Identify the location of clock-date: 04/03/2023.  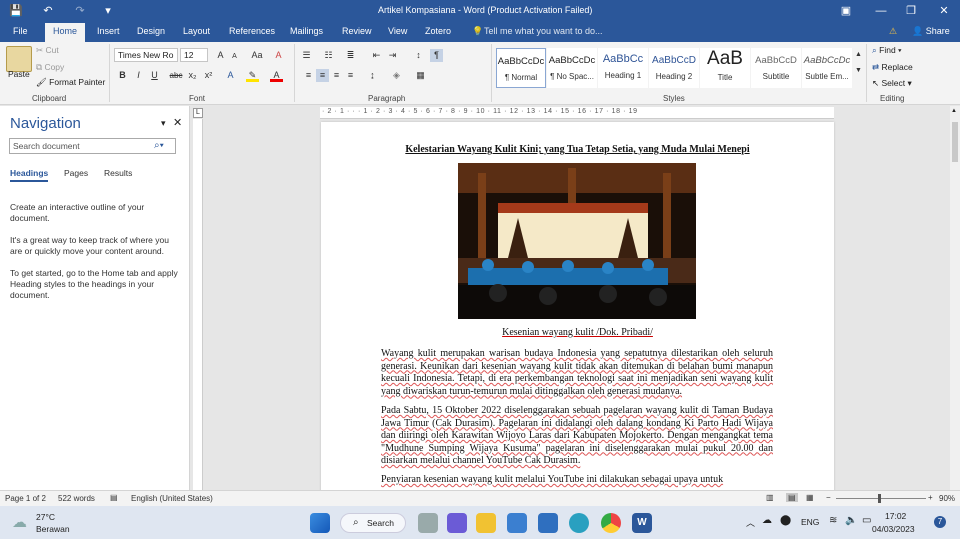
(893, 529).